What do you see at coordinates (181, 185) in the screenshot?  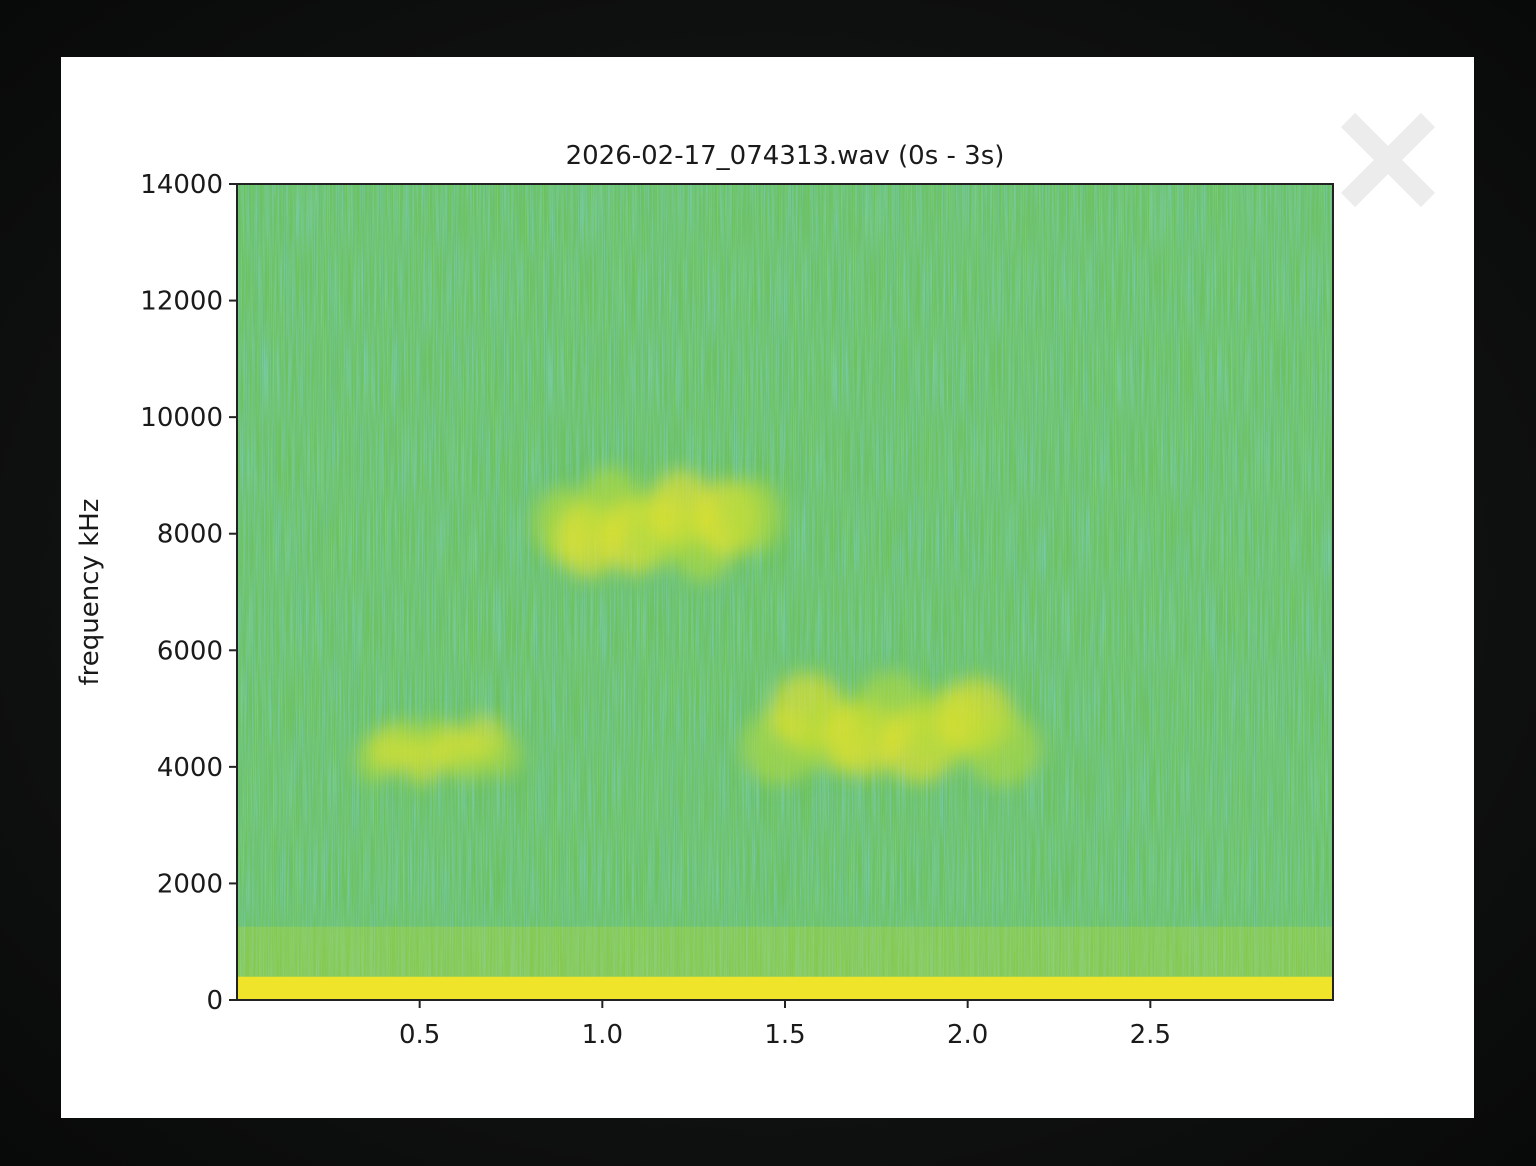 I see `y-tick-label: 14000` at bounding box center [181, 185].